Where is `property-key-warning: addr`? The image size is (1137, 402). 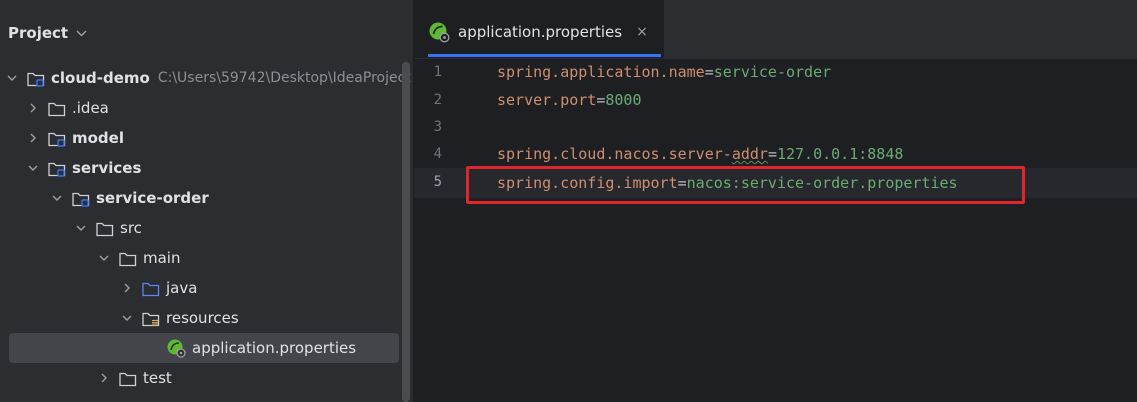
property-key-warning: addr is located at coordinates (749, 154).